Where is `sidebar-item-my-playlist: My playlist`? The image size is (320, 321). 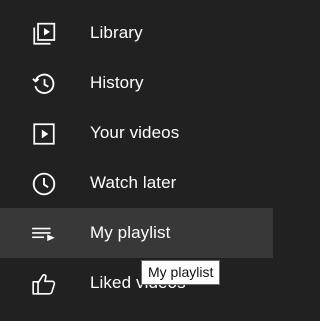 sidebar-item-my-playlist: My playlist is located at coordinates (136, 233).